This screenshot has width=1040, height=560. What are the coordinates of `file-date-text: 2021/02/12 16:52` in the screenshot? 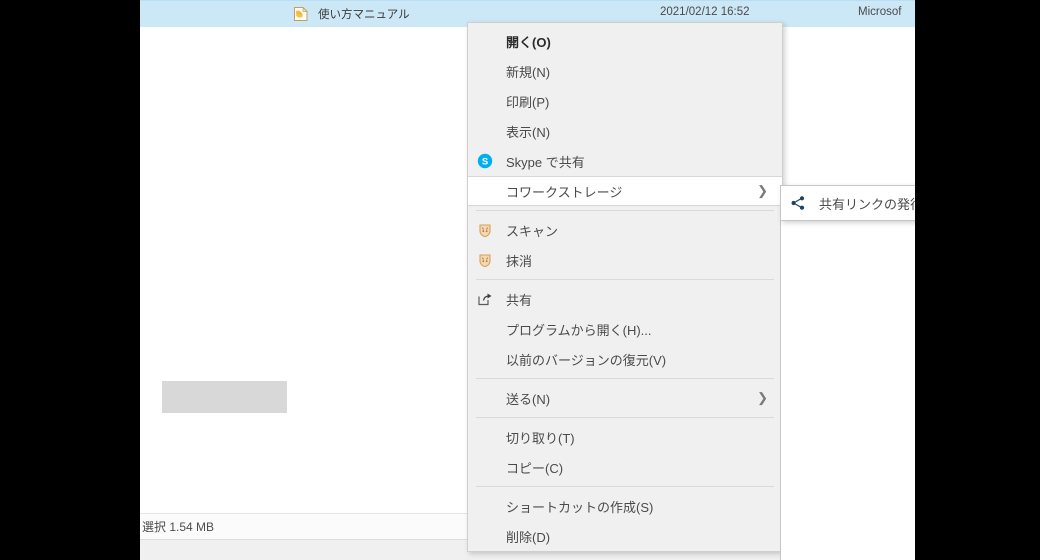 It's located at (705, 12).